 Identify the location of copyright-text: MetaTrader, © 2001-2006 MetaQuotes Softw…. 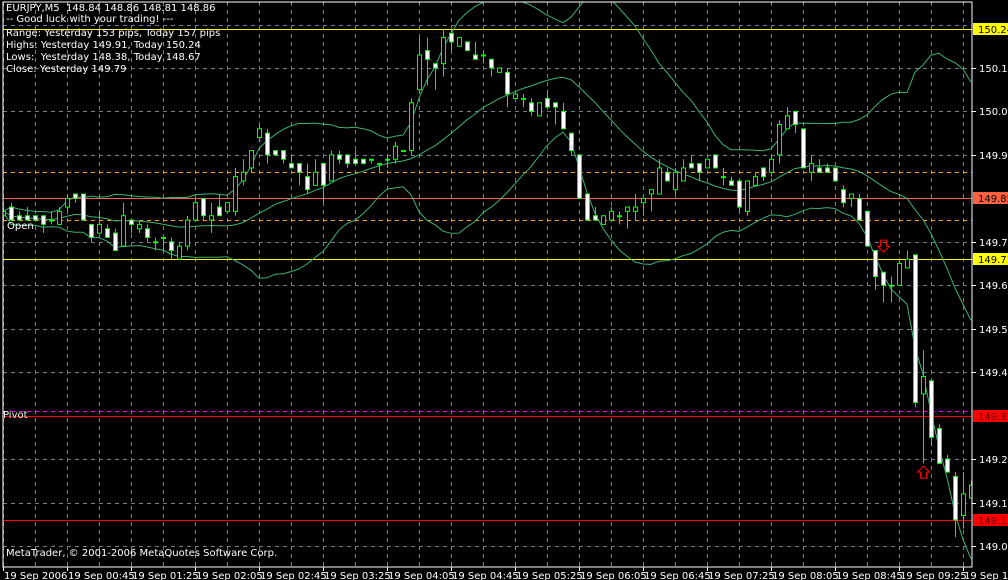
(142, 553).